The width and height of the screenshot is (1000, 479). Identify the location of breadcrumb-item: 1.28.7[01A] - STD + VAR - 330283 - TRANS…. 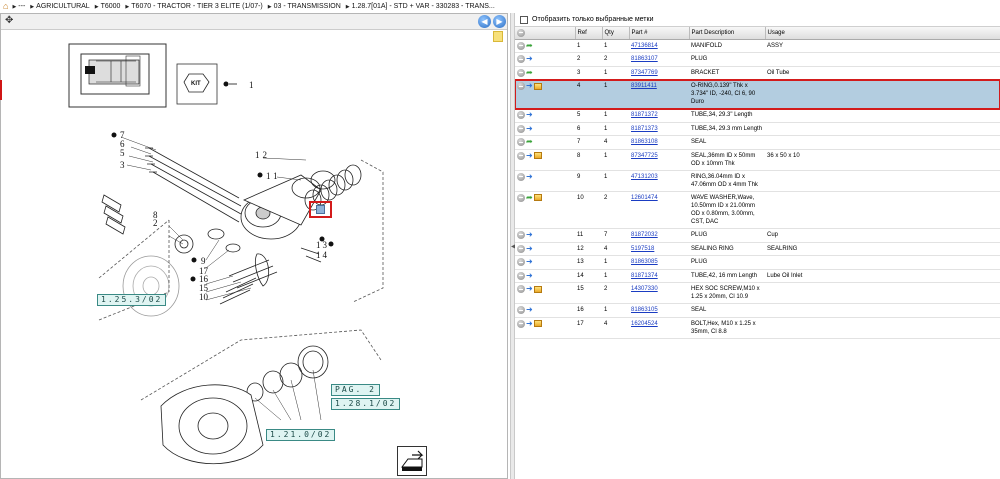
(420, 6).